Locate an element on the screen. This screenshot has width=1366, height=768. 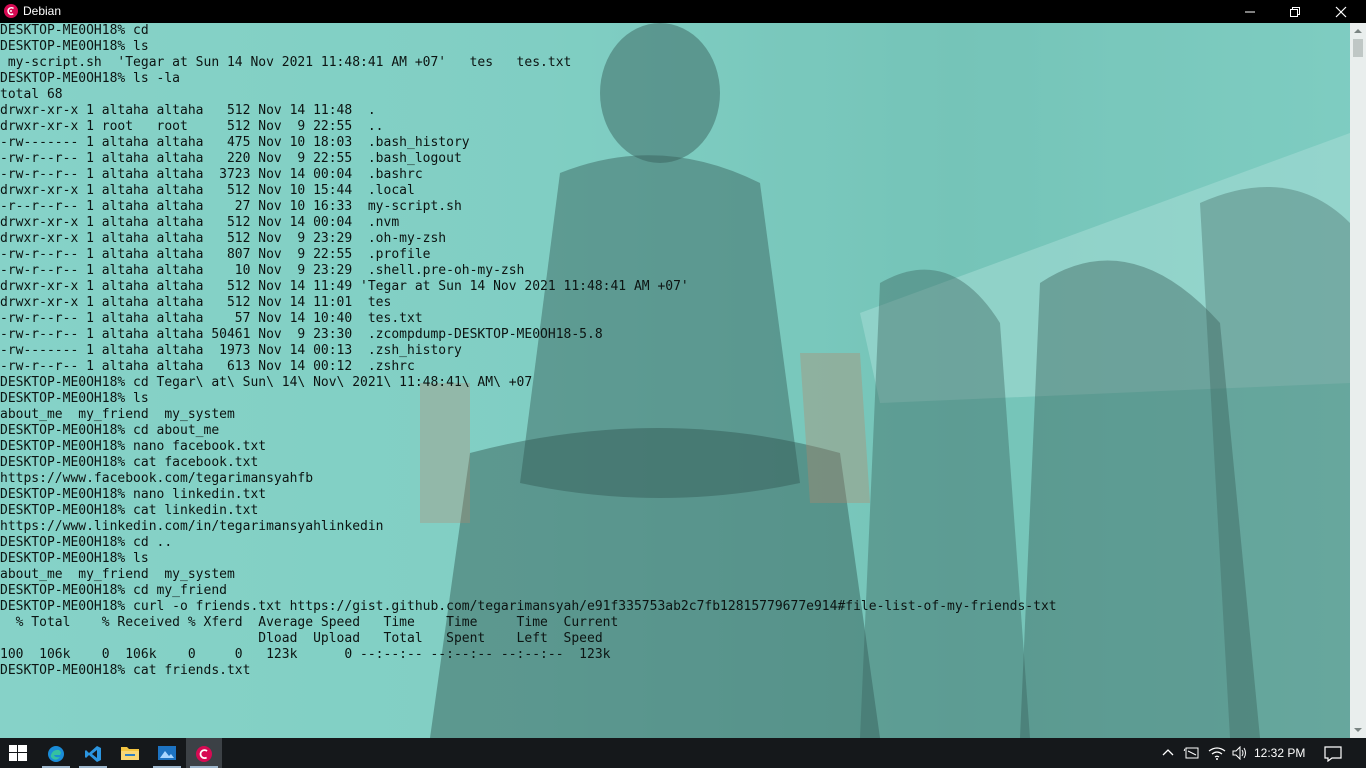
restore-button is located at coordinates (1295, 11).